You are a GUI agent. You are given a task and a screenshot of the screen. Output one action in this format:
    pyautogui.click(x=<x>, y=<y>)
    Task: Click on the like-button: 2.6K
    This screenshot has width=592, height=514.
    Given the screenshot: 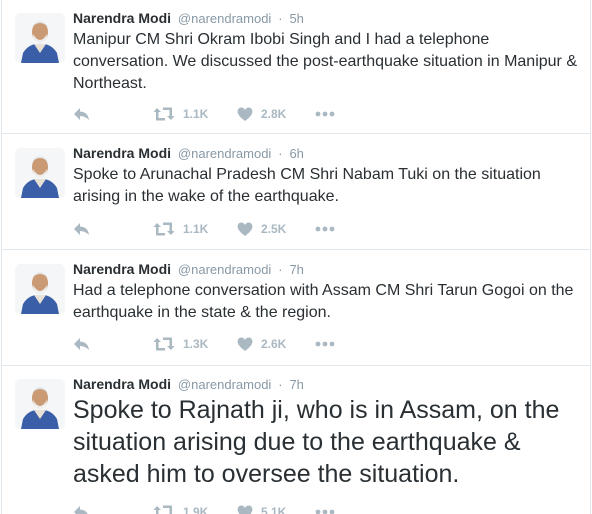 What is the action you would take?
    pyautogui.click(x=261, y=344)
    